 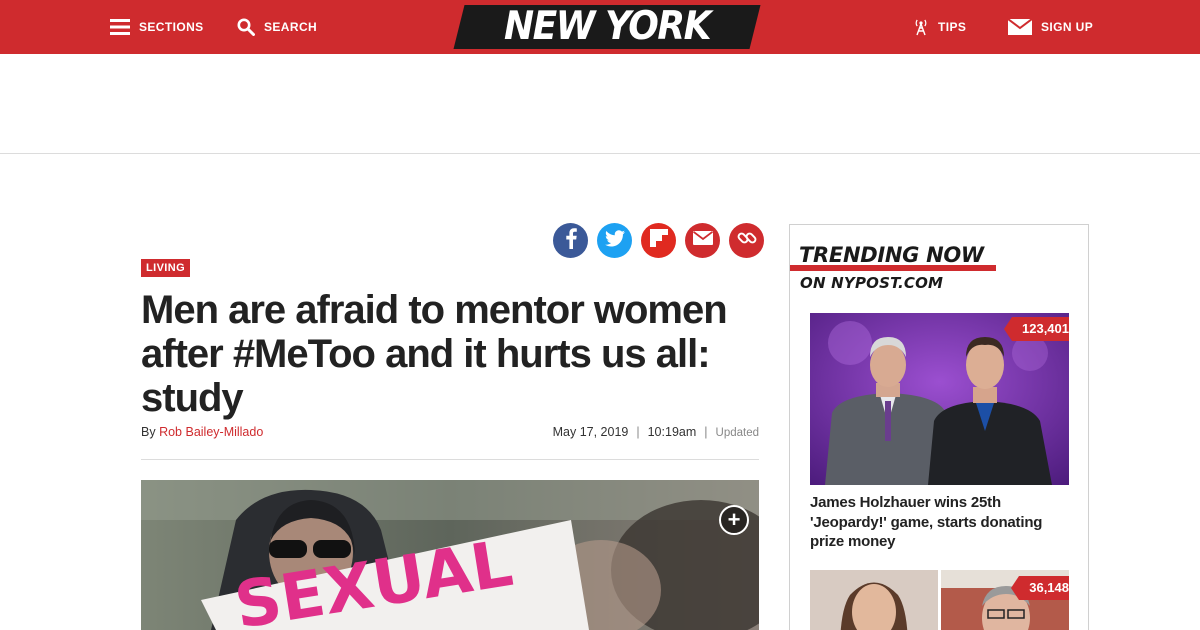 I want to click on search-label: SEARCH, so click(x=291, y=27).